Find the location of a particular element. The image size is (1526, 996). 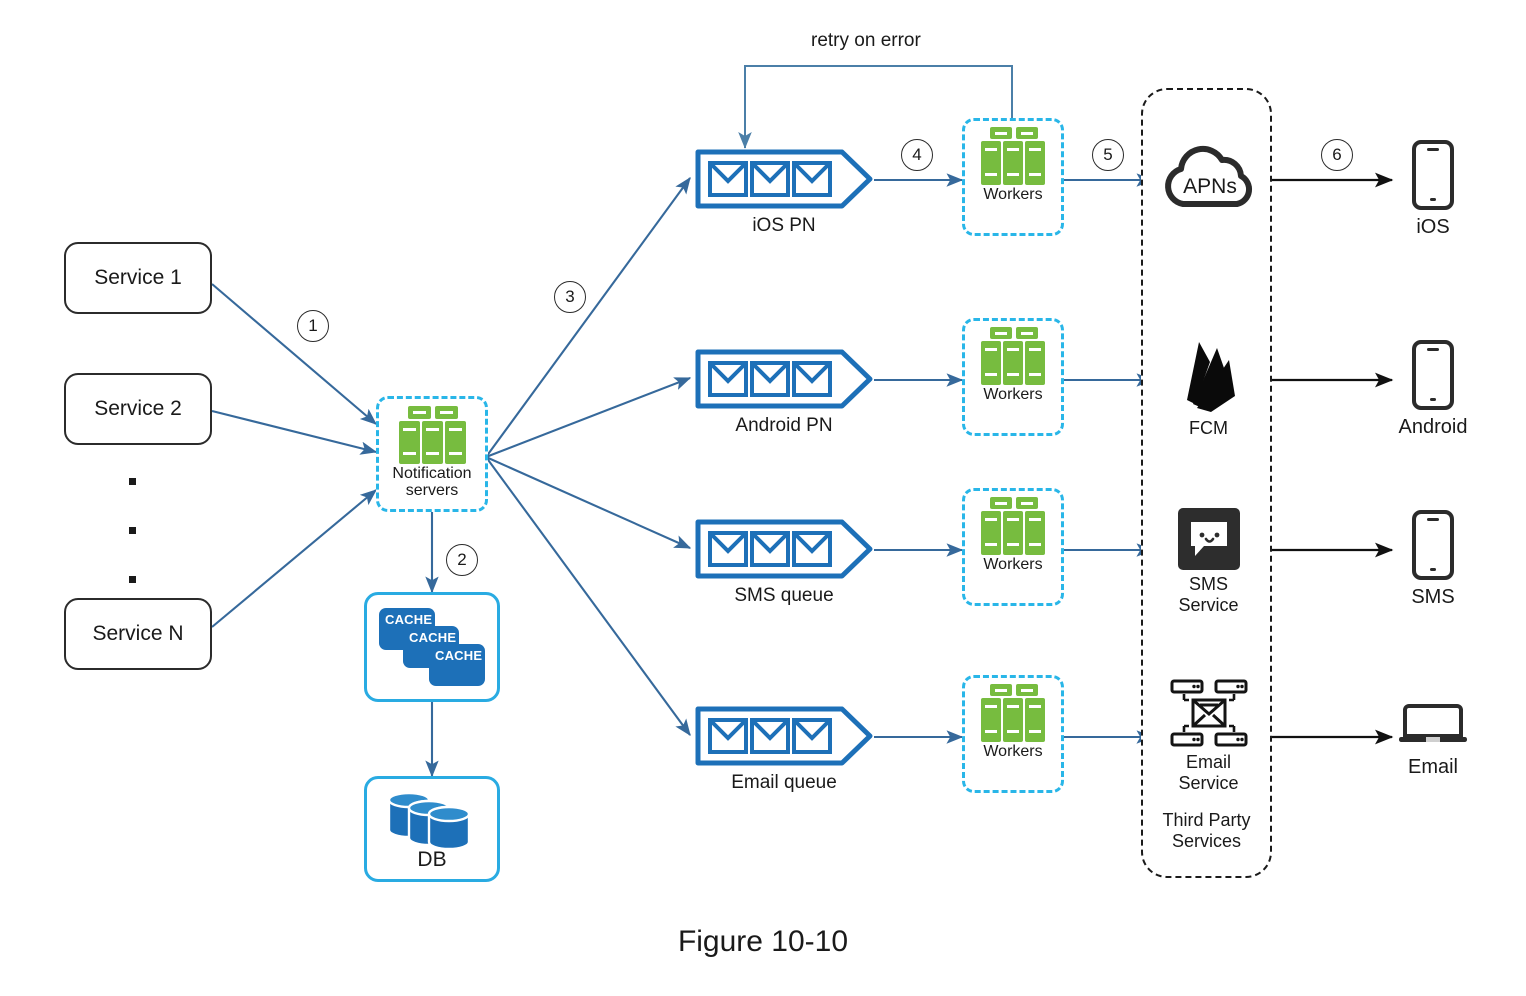

step-circle-1: 1 is located at coordinates (313, 326).